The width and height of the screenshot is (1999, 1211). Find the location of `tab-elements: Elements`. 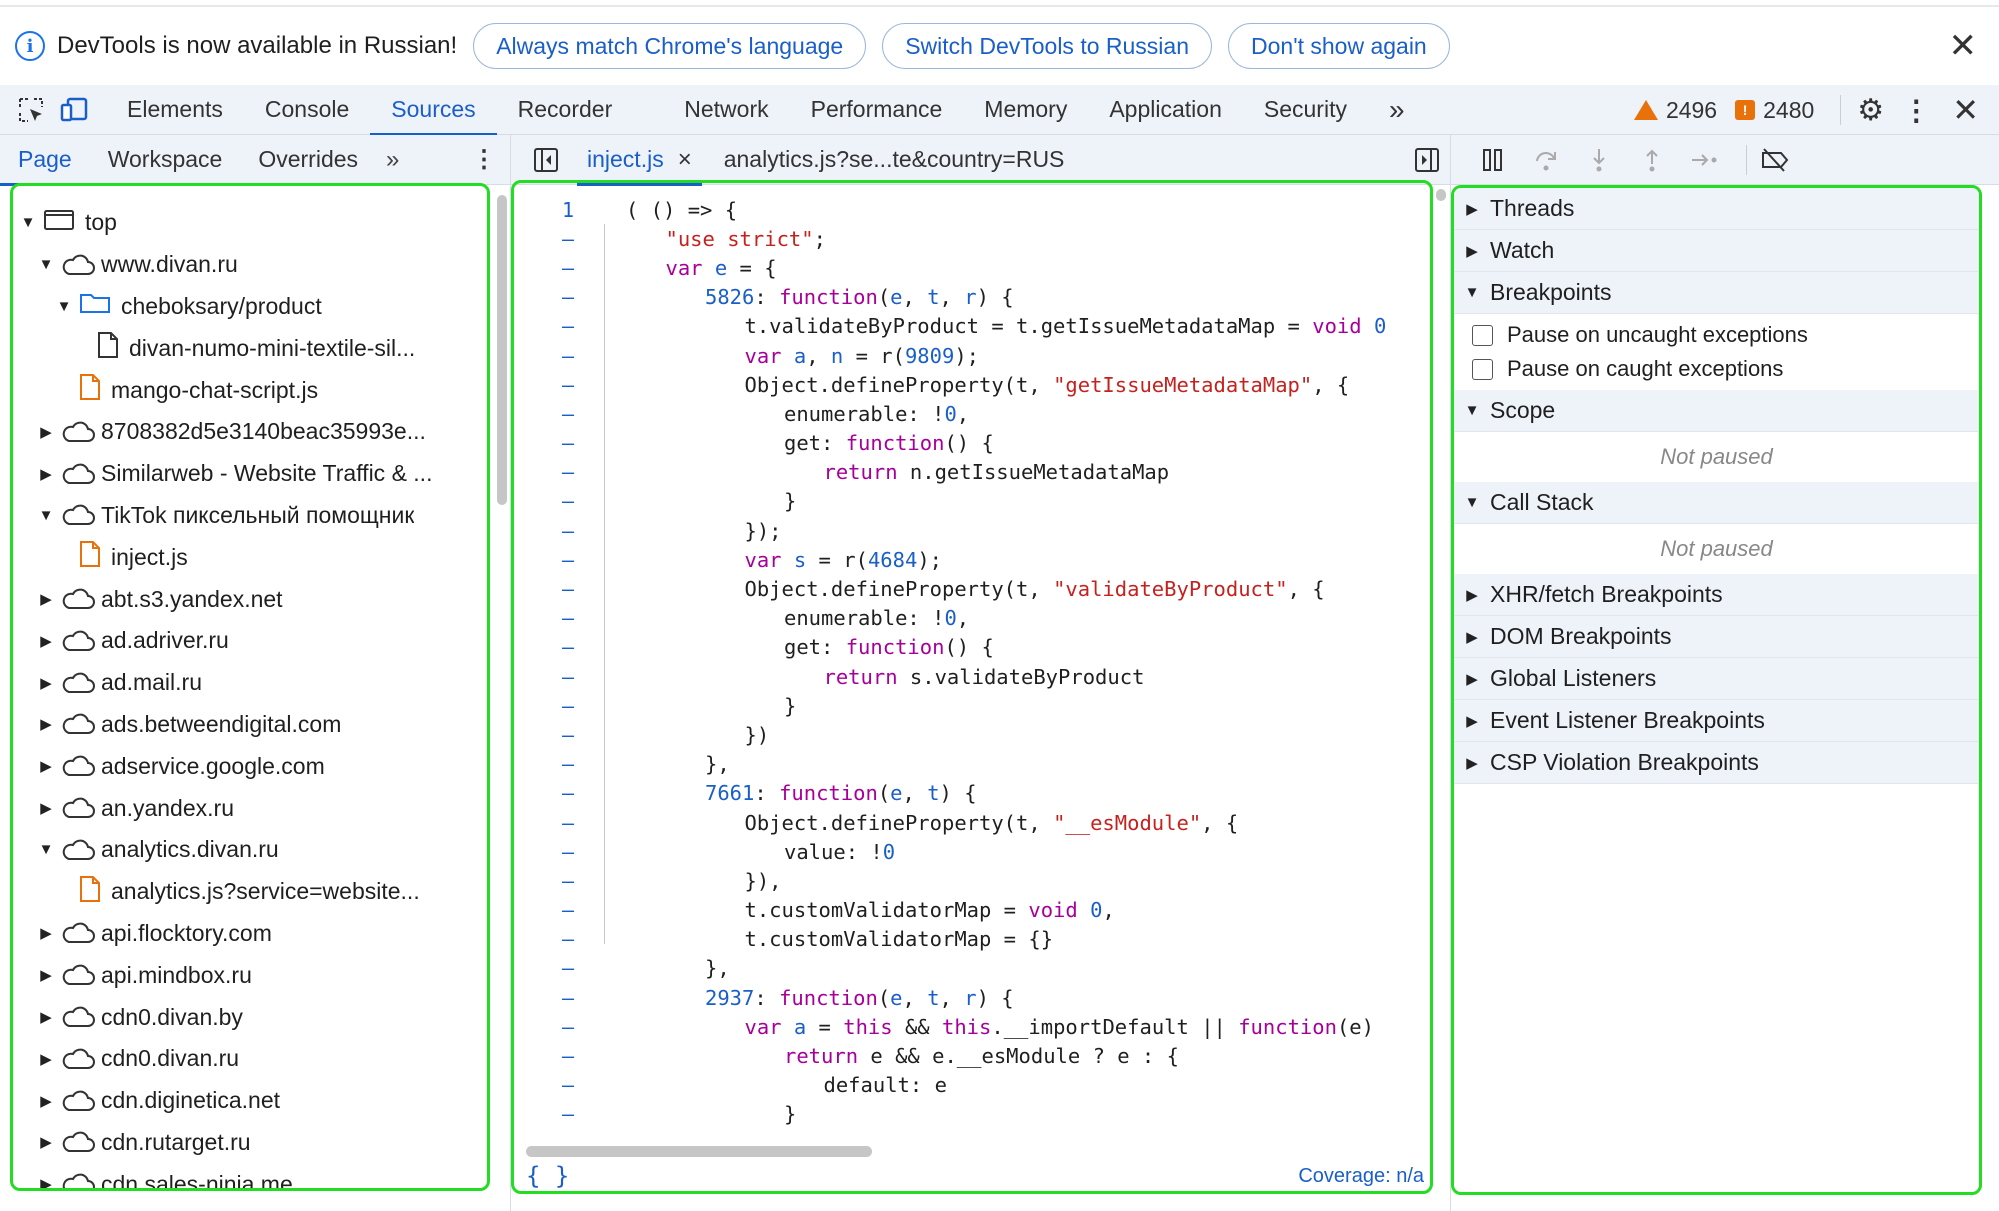

tab-elements: Elements is located at coordinates (175, 110).